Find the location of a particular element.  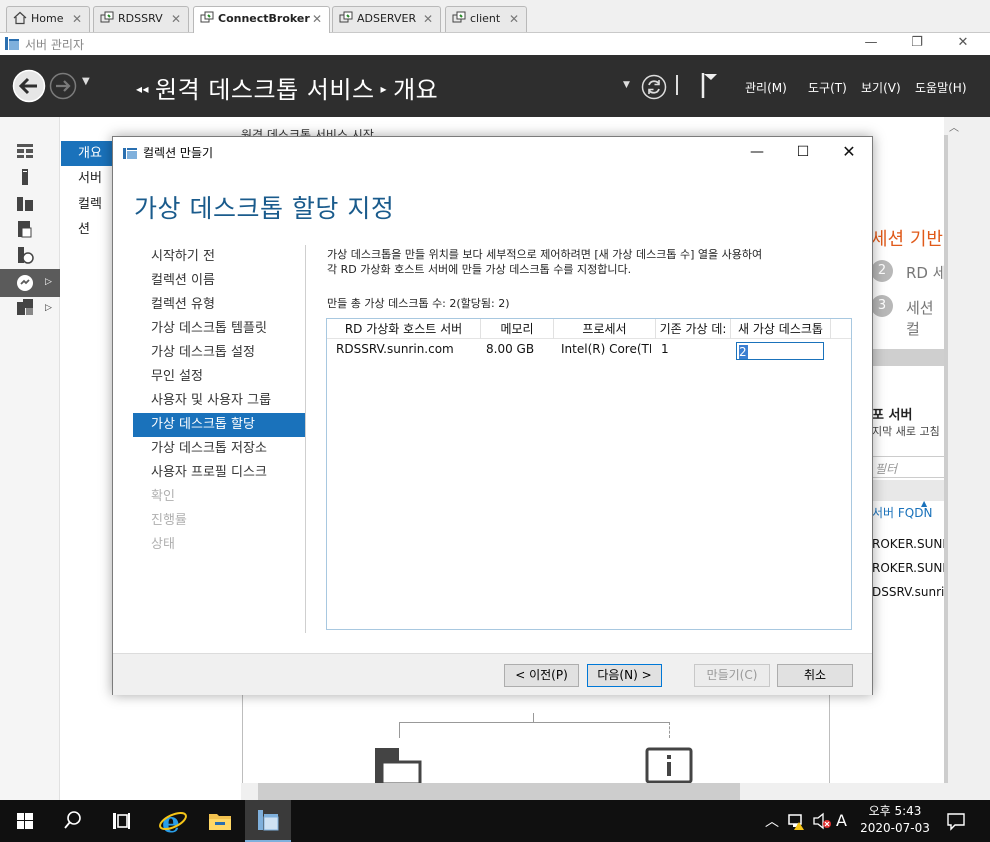

prev-button: < 이전(P) is located at coordinates (541, 675).